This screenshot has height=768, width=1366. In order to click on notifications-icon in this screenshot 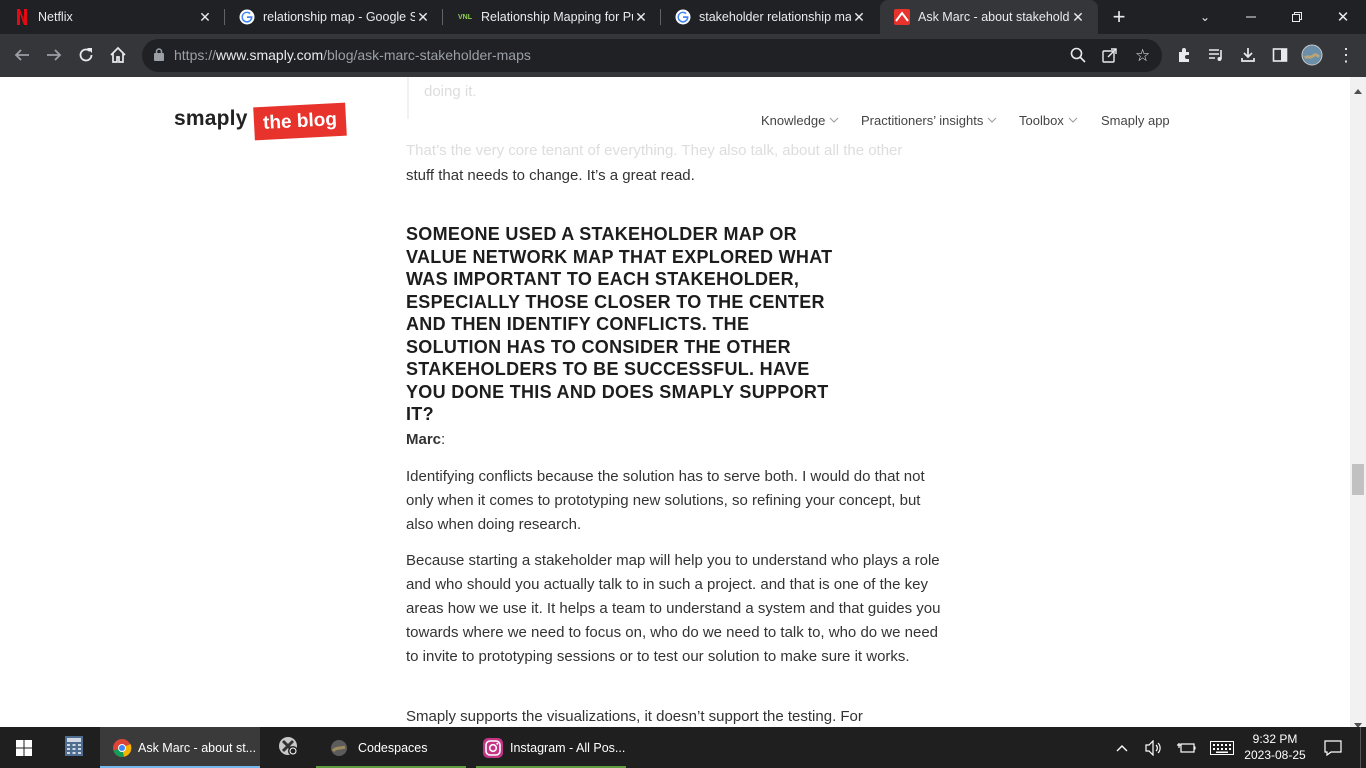, I will do `click(1333, 747)`.